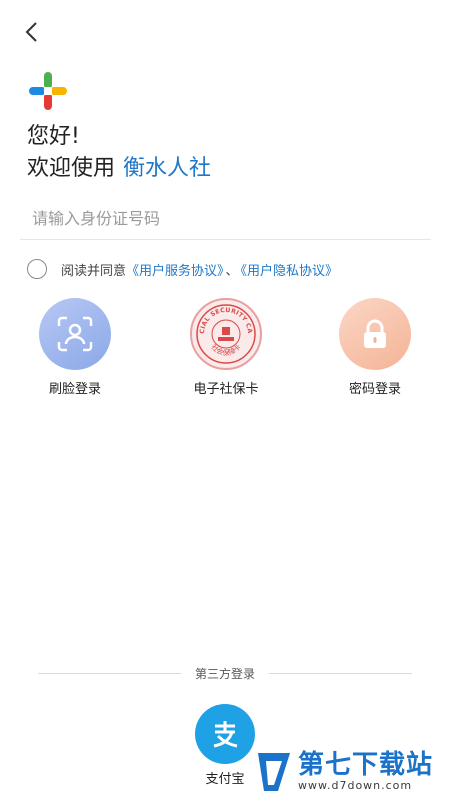 The height and width of the screenshot is (800, 450). I want to click on watermark-title: 第七下载站, so click(366, 765).